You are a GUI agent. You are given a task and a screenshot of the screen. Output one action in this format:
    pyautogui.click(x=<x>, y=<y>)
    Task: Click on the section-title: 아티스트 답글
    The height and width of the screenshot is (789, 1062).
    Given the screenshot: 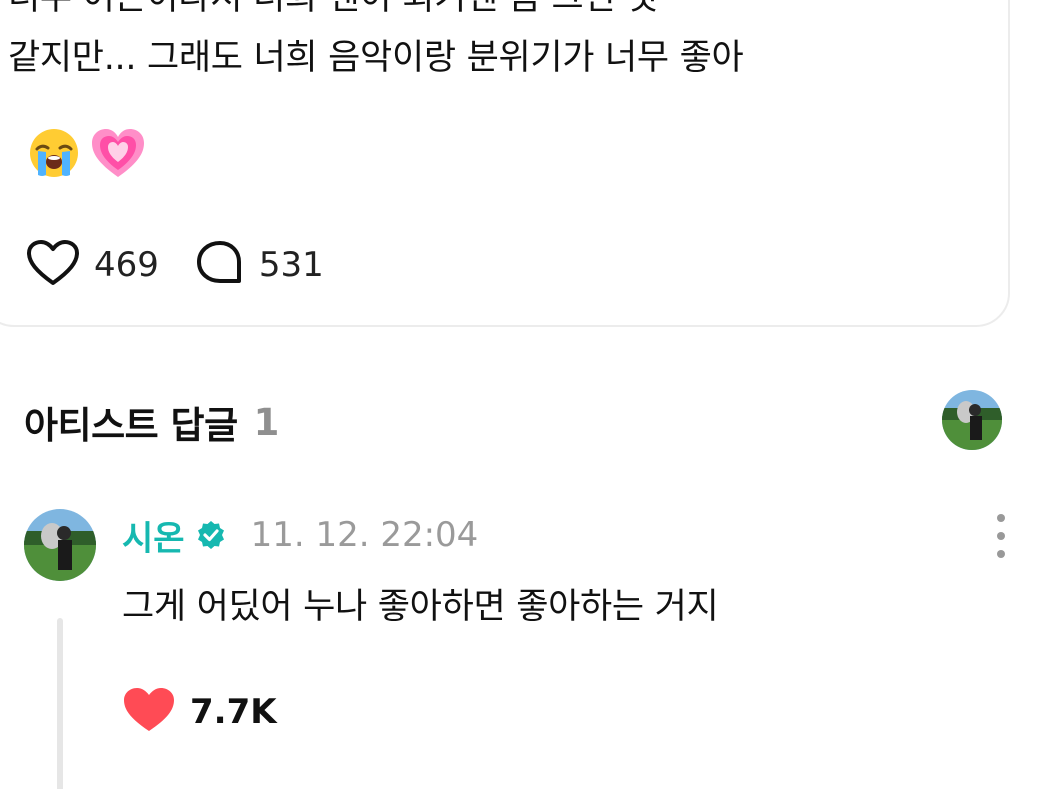 What is the action you would take?
    pyautogui.click(x=131, y=425)
    